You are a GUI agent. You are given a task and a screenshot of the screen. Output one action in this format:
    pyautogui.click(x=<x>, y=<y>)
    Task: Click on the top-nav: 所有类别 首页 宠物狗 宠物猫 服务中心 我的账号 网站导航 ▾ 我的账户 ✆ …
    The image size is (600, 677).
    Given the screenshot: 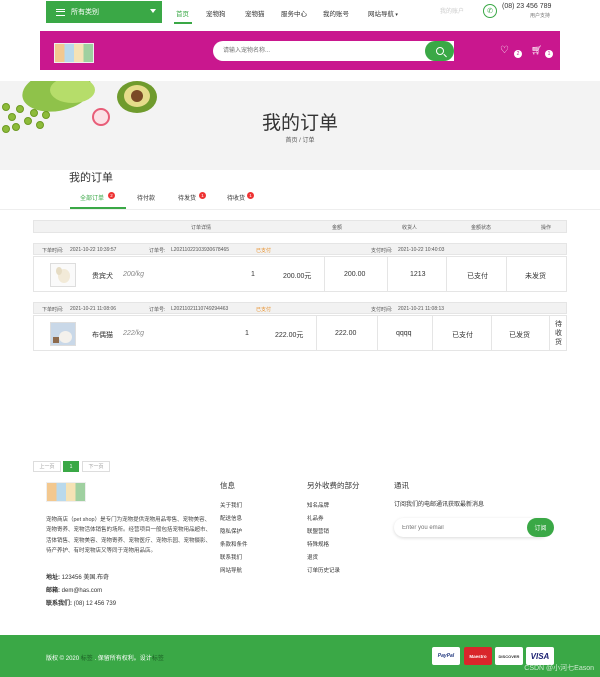 What is the action you would take?
    pyautogui.click(x=300, y=12)
    